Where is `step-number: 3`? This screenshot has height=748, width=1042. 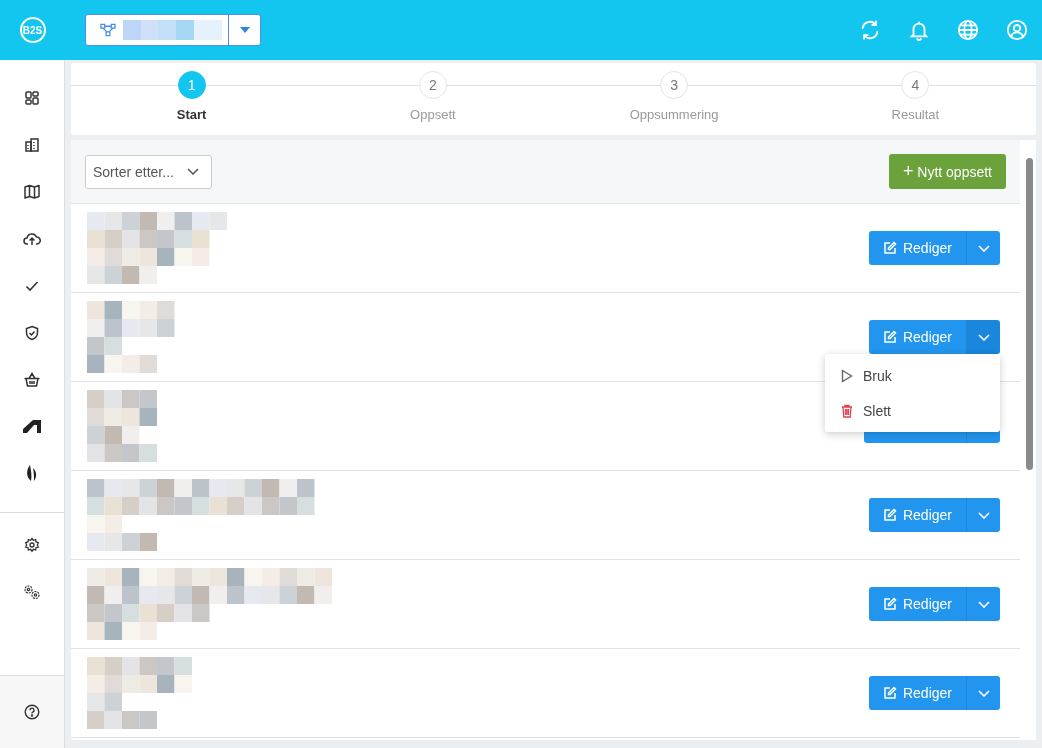 step-number: 3 is located at coordinates (674, 85).